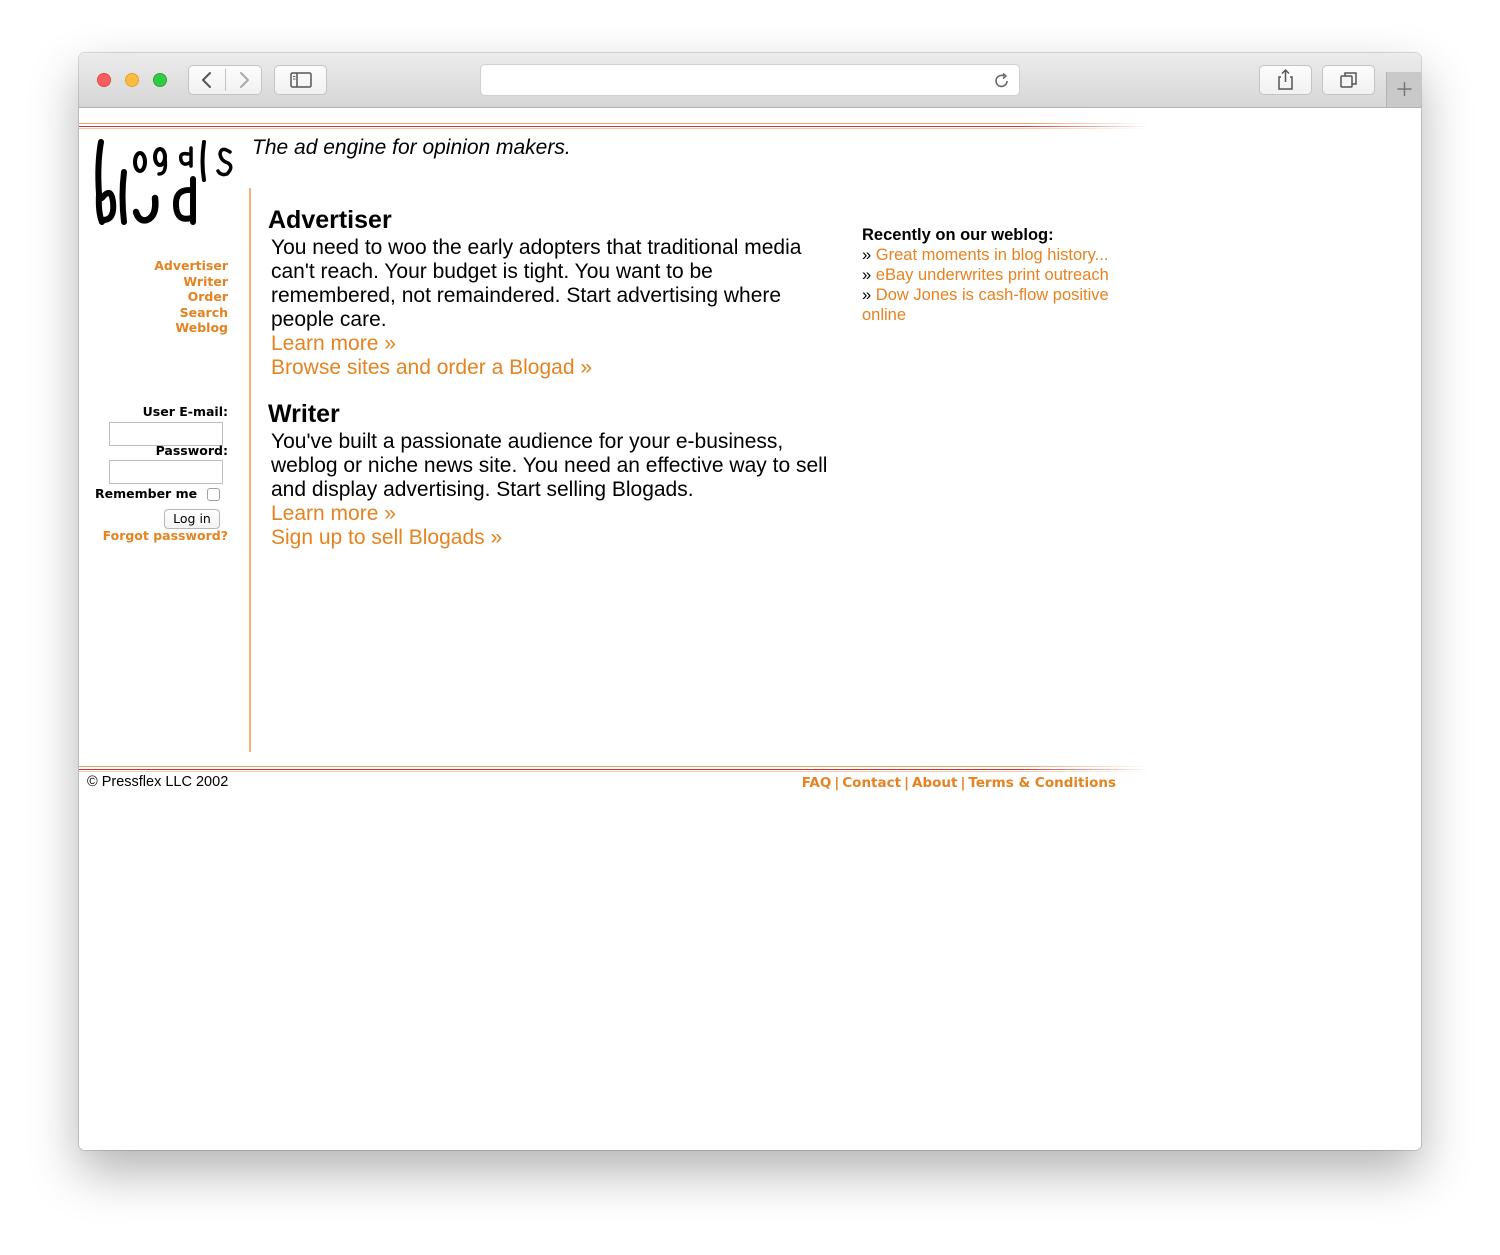 This screenshot has height=1255, width=1500. I want to click on nav-link-writer: Writer, so click(153, 282).